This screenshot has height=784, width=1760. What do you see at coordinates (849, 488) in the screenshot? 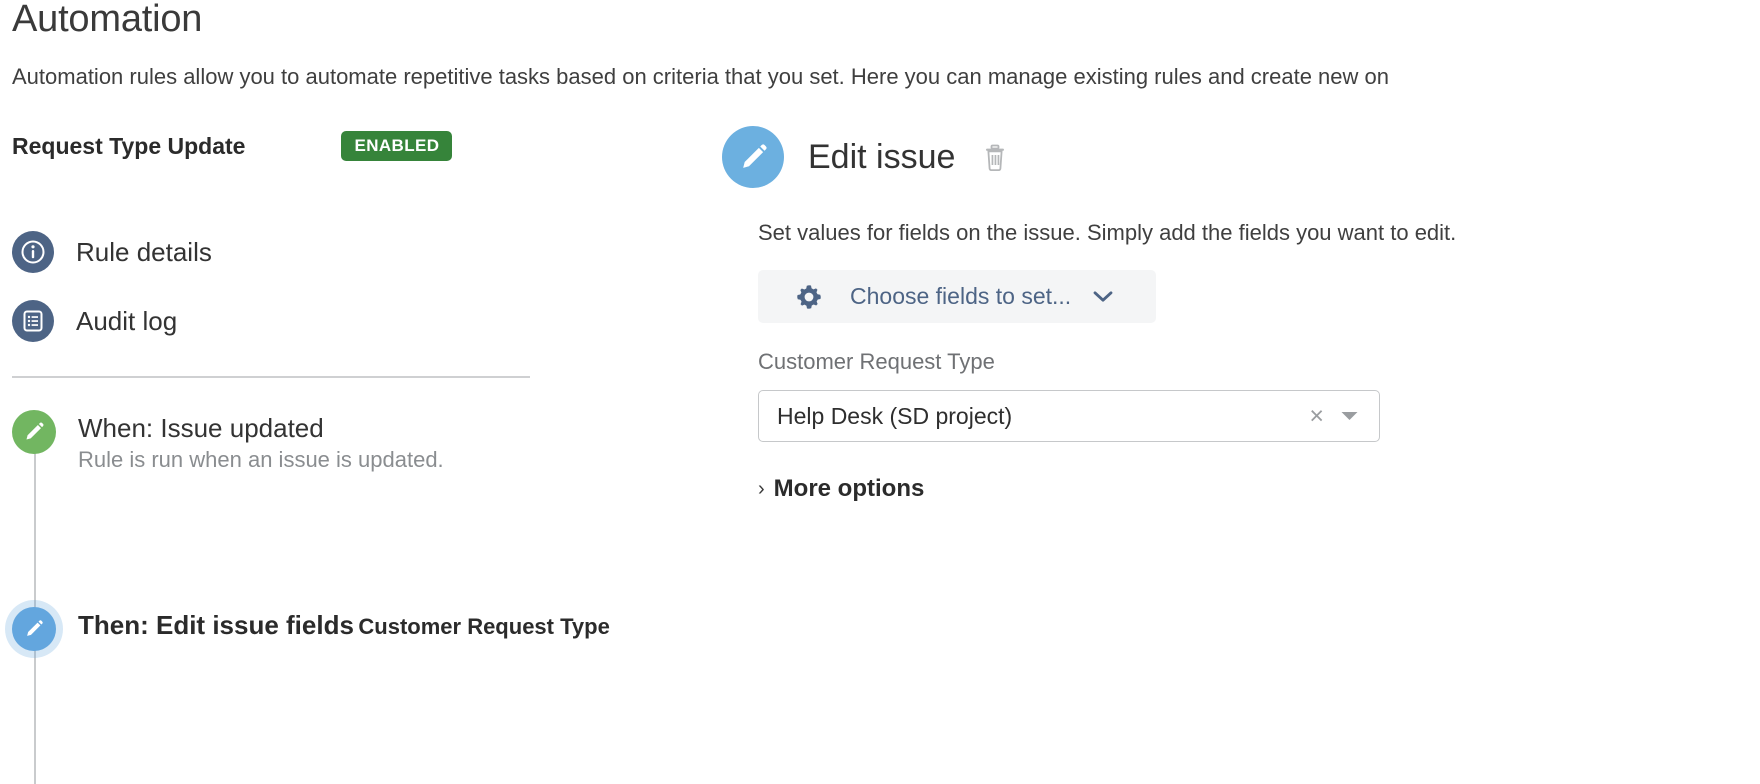
I see `more-options-label: More options` at bounding box center [849, 488].